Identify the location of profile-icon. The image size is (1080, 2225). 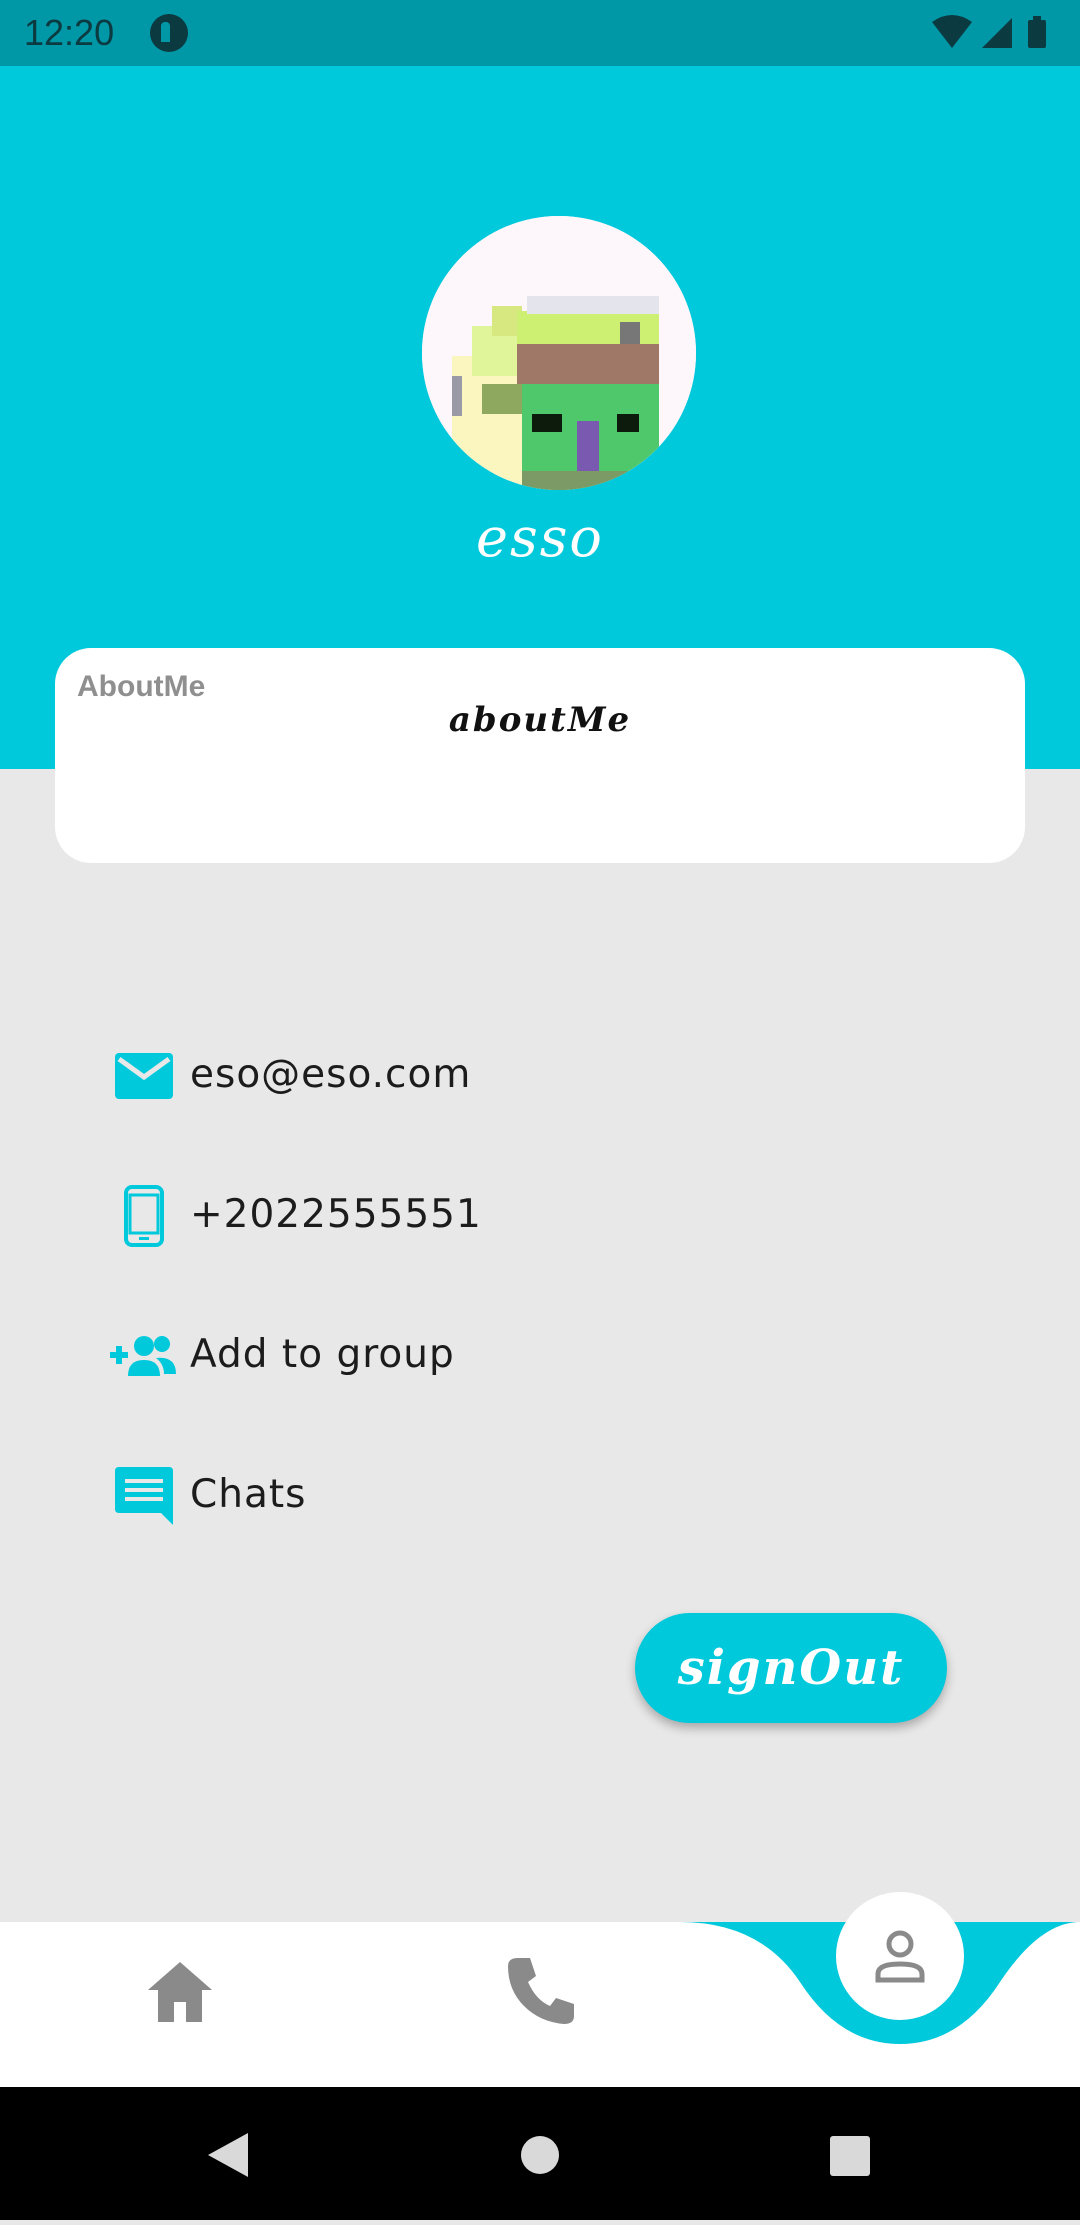
(900, 1956).